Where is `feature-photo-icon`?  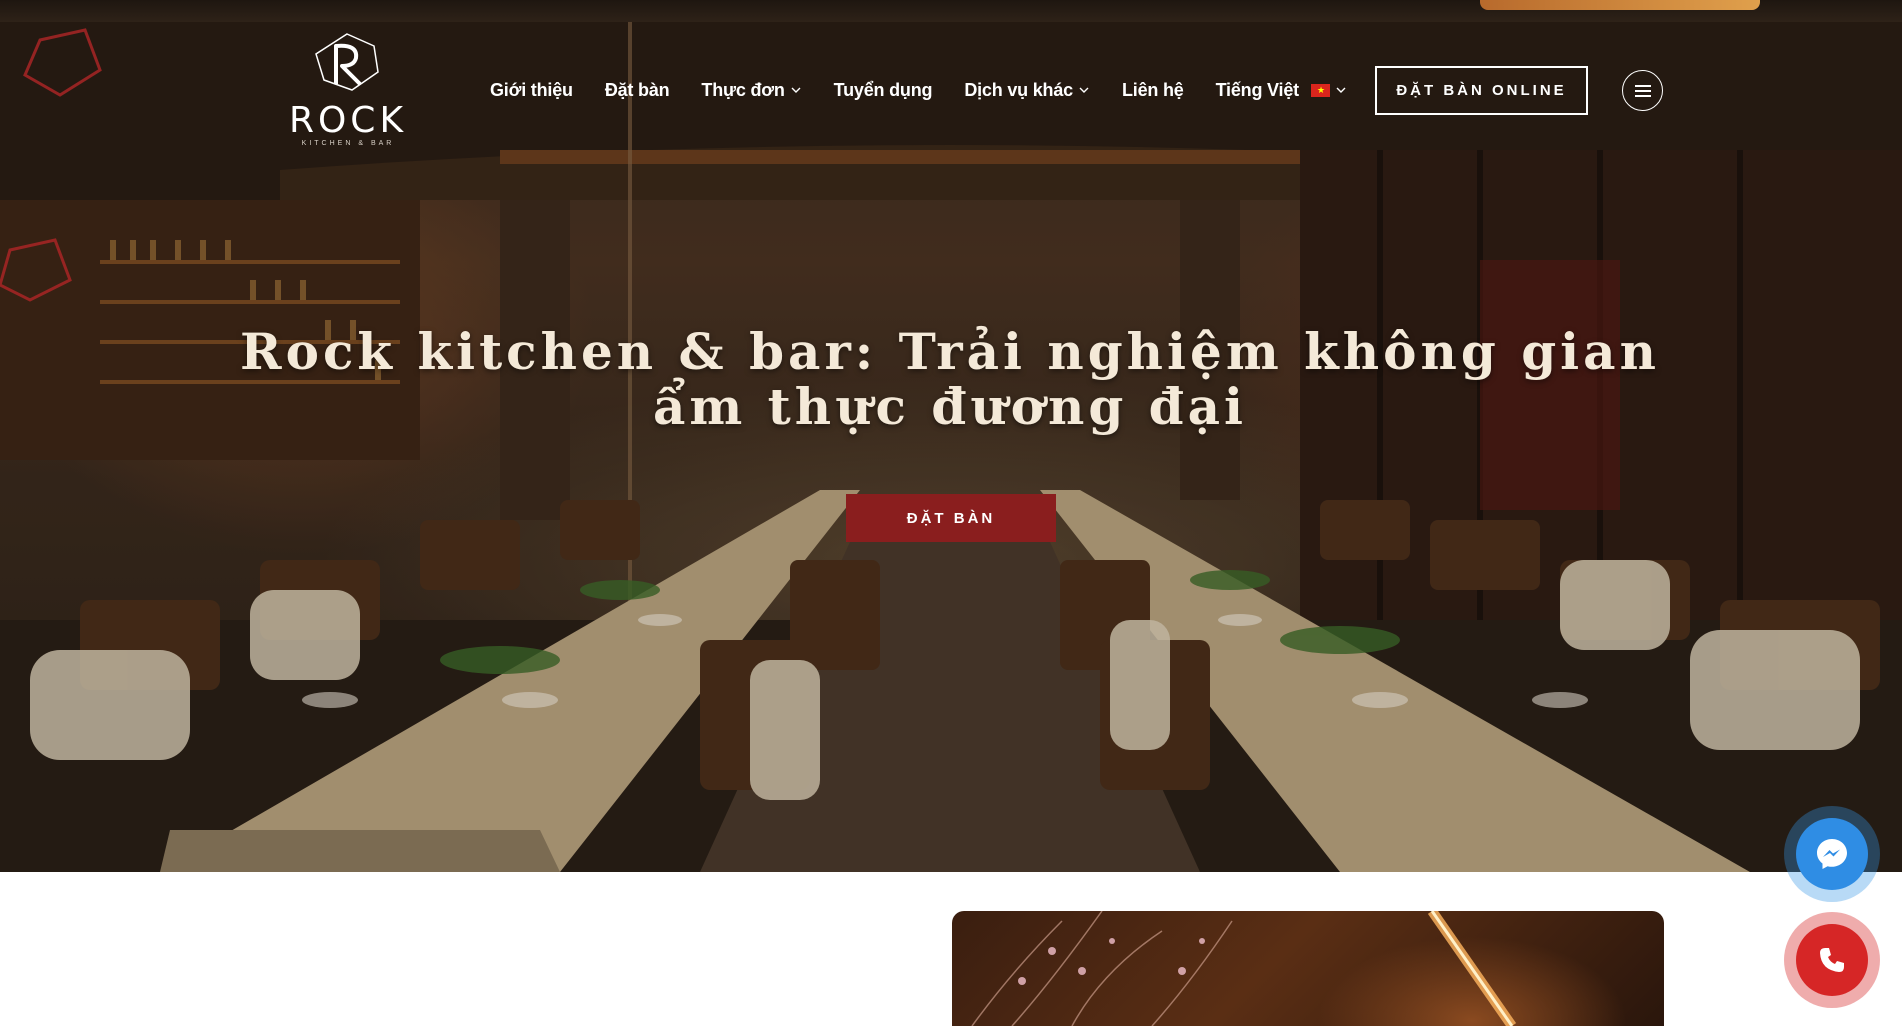 feature-photo-icon is located at coordinates (1244, 968).